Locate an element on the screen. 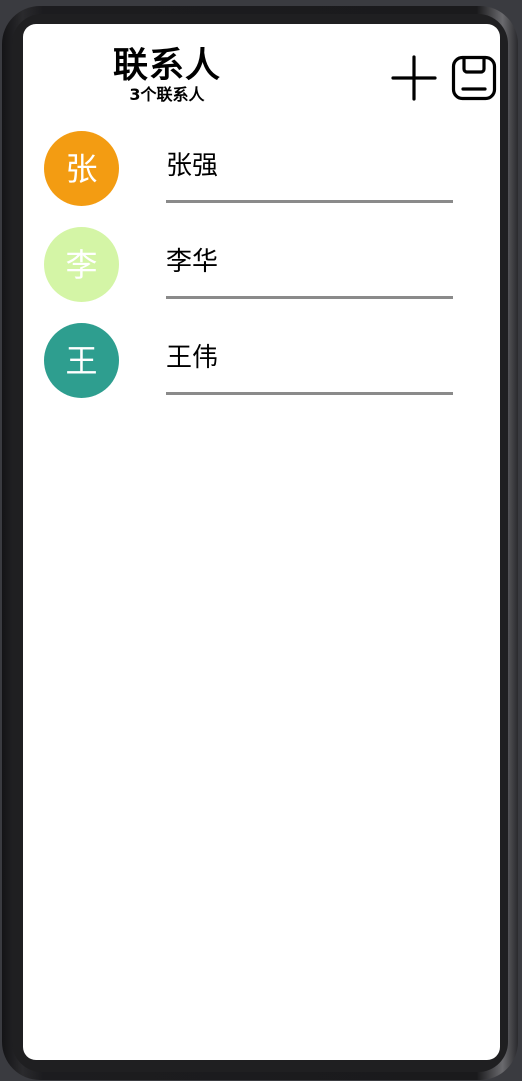  contact-name-field: 张强 is located at coordinates (309, 167).